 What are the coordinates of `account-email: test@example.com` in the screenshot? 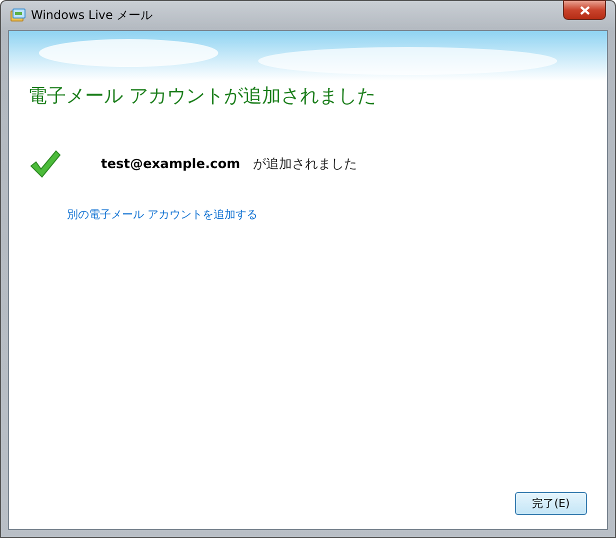 It's located at (171, 164).